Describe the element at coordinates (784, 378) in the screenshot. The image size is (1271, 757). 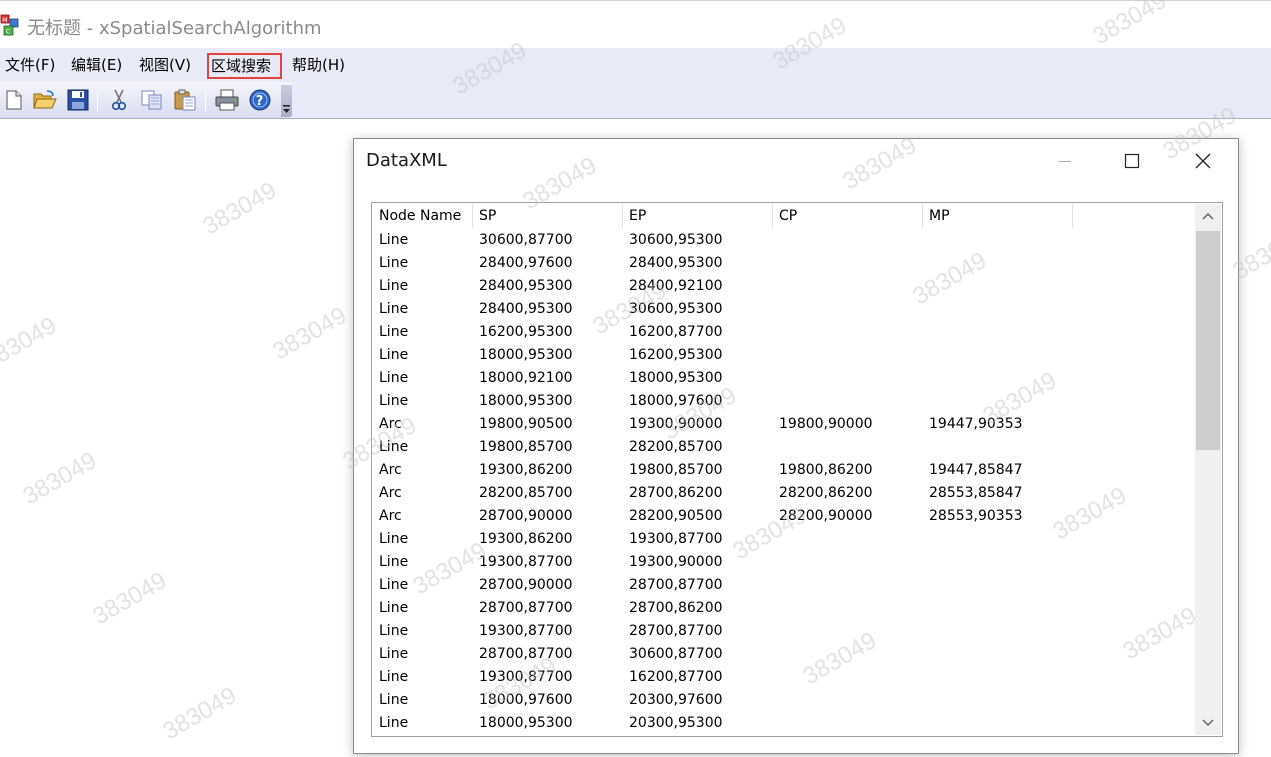
I see `table-row: Line 18000,92100 18000,95300` at that location.